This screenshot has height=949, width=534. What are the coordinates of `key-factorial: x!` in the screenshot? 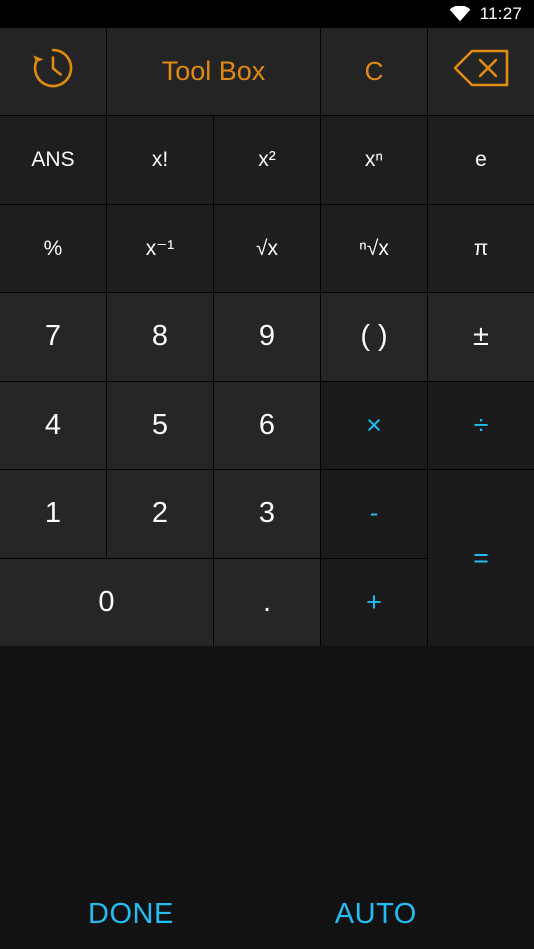 It's located at (160, 160).